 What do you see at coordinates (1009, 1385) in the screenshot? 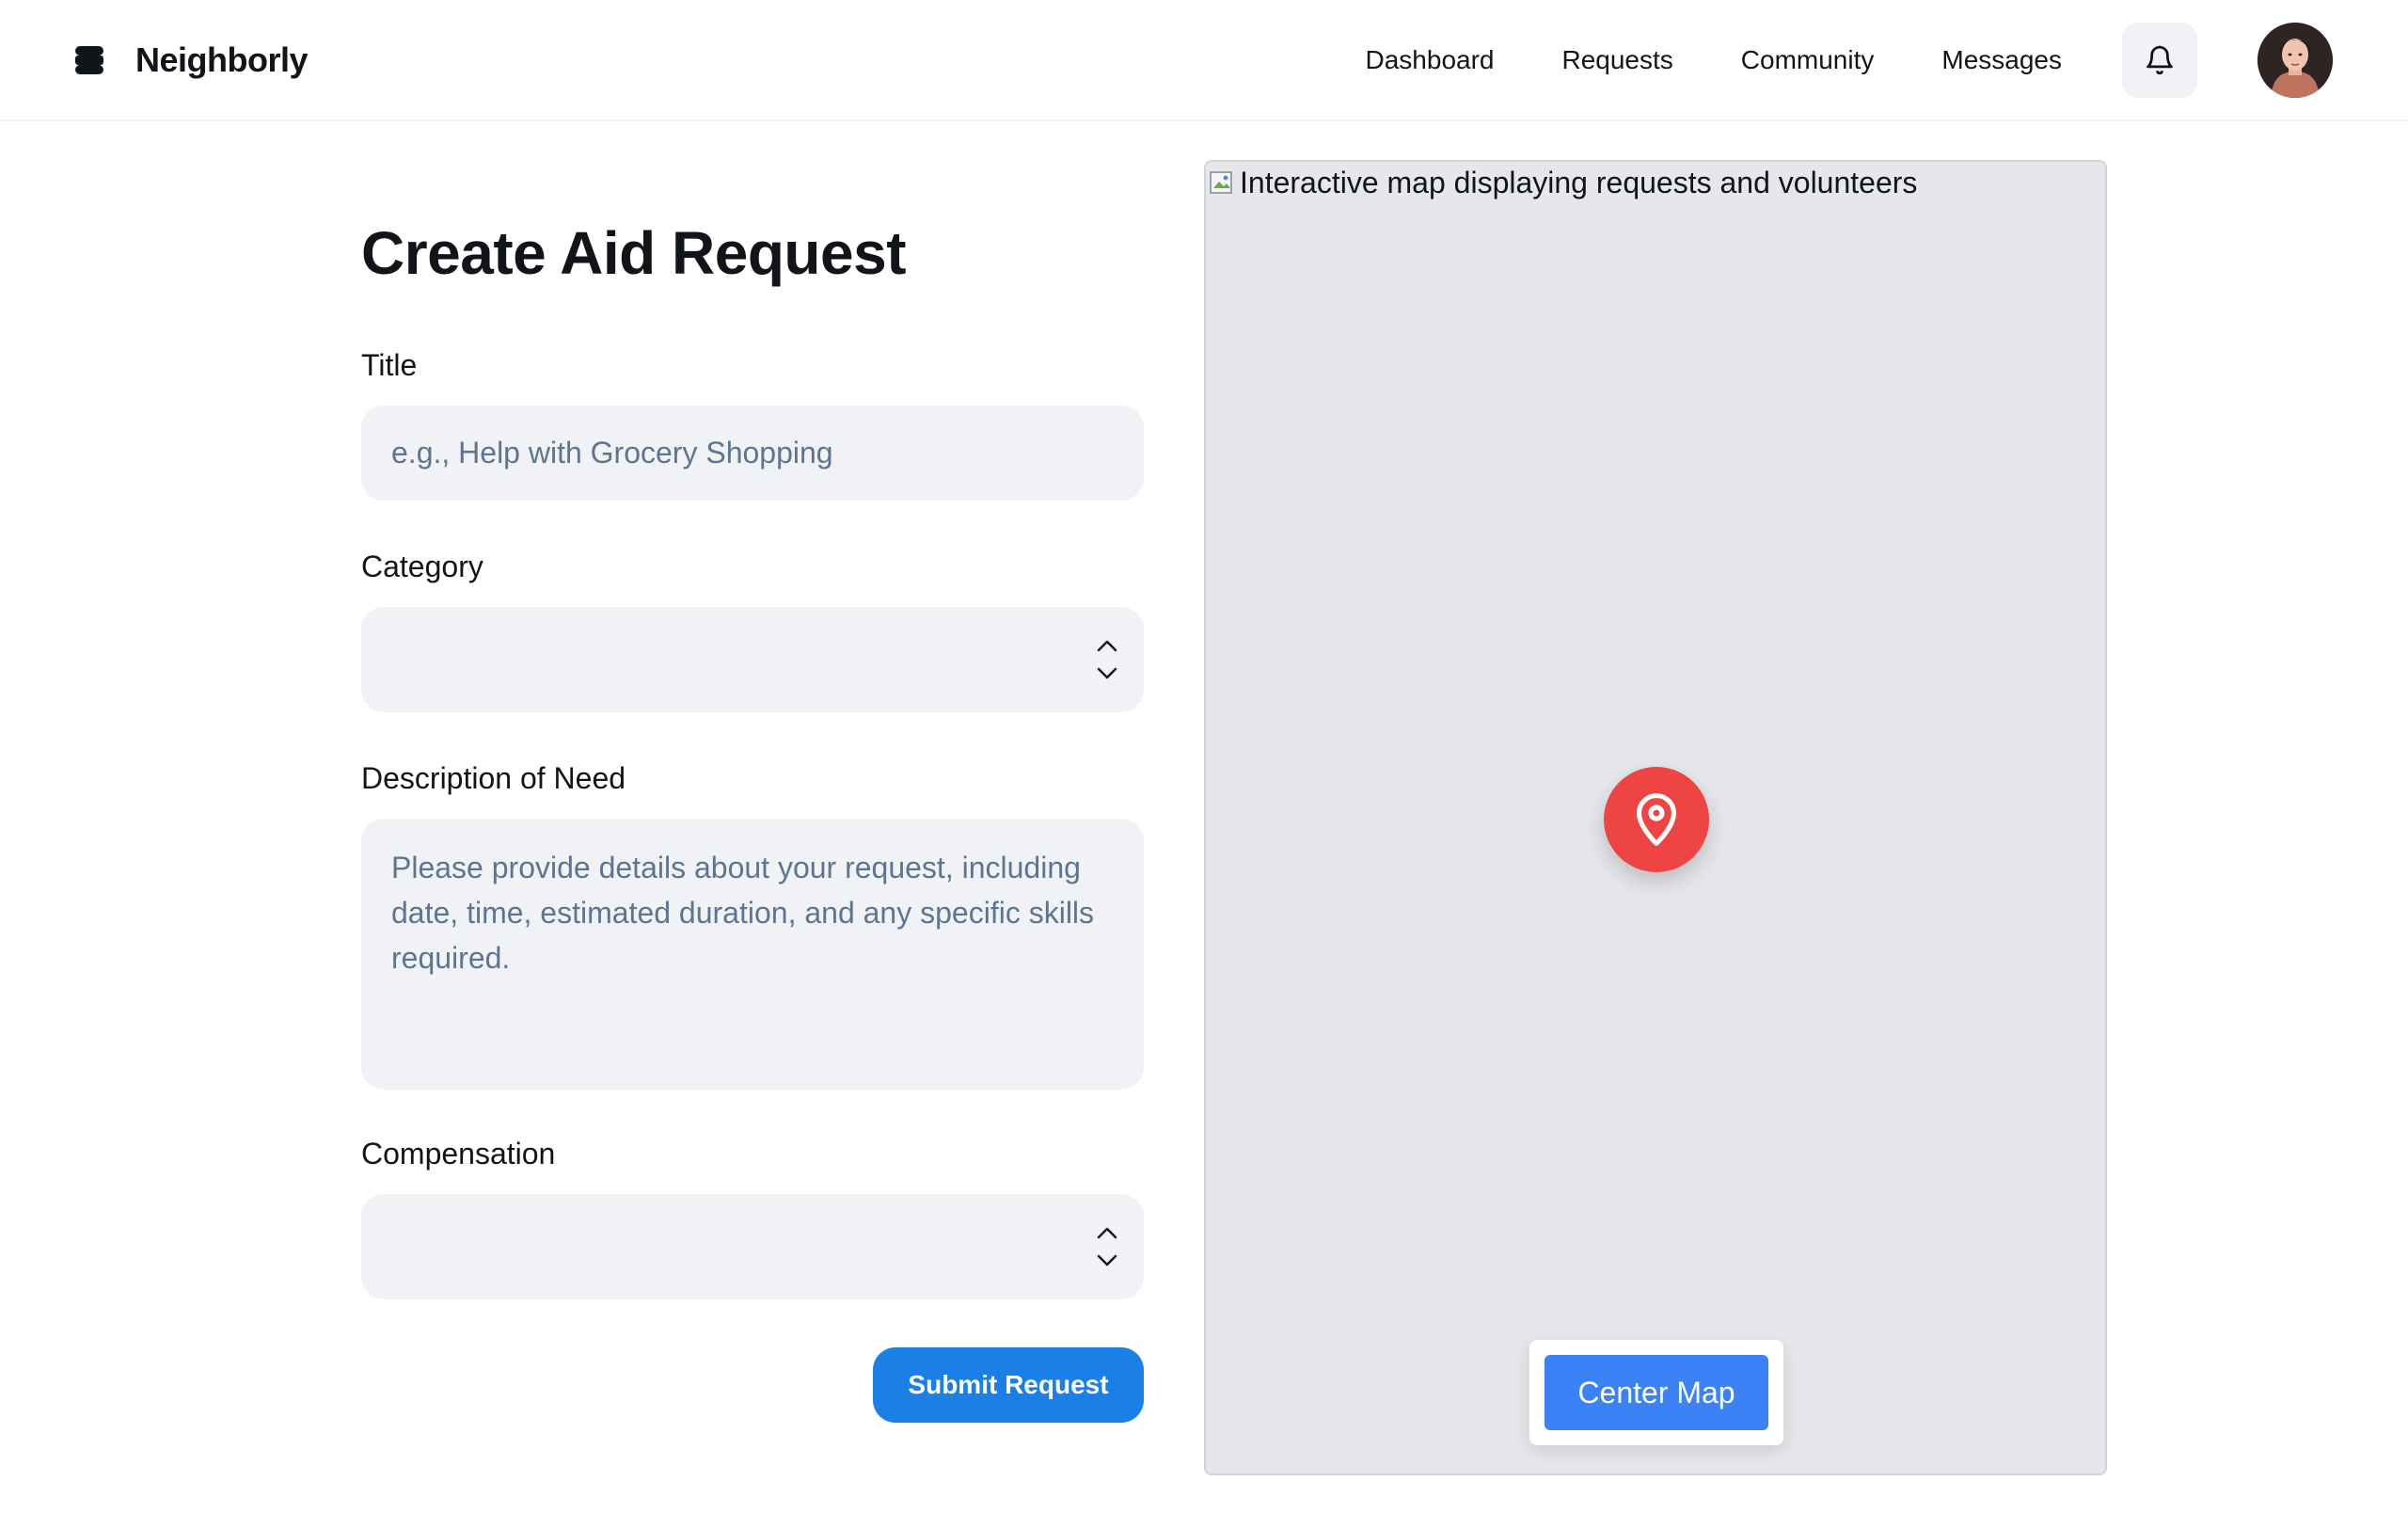
I see `submit-request-button: Submit Request` at bounding box center [1009, 1385].